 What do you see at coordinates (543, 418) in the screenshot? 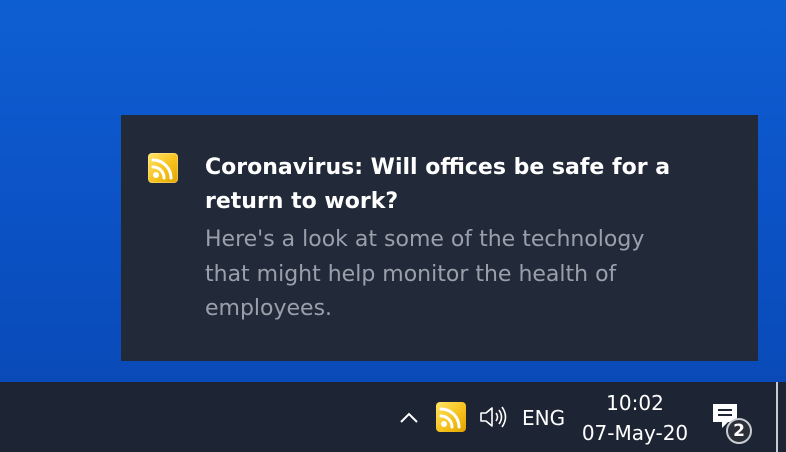
I see `language-indicator: ENG` at bounding box center [543, 418].